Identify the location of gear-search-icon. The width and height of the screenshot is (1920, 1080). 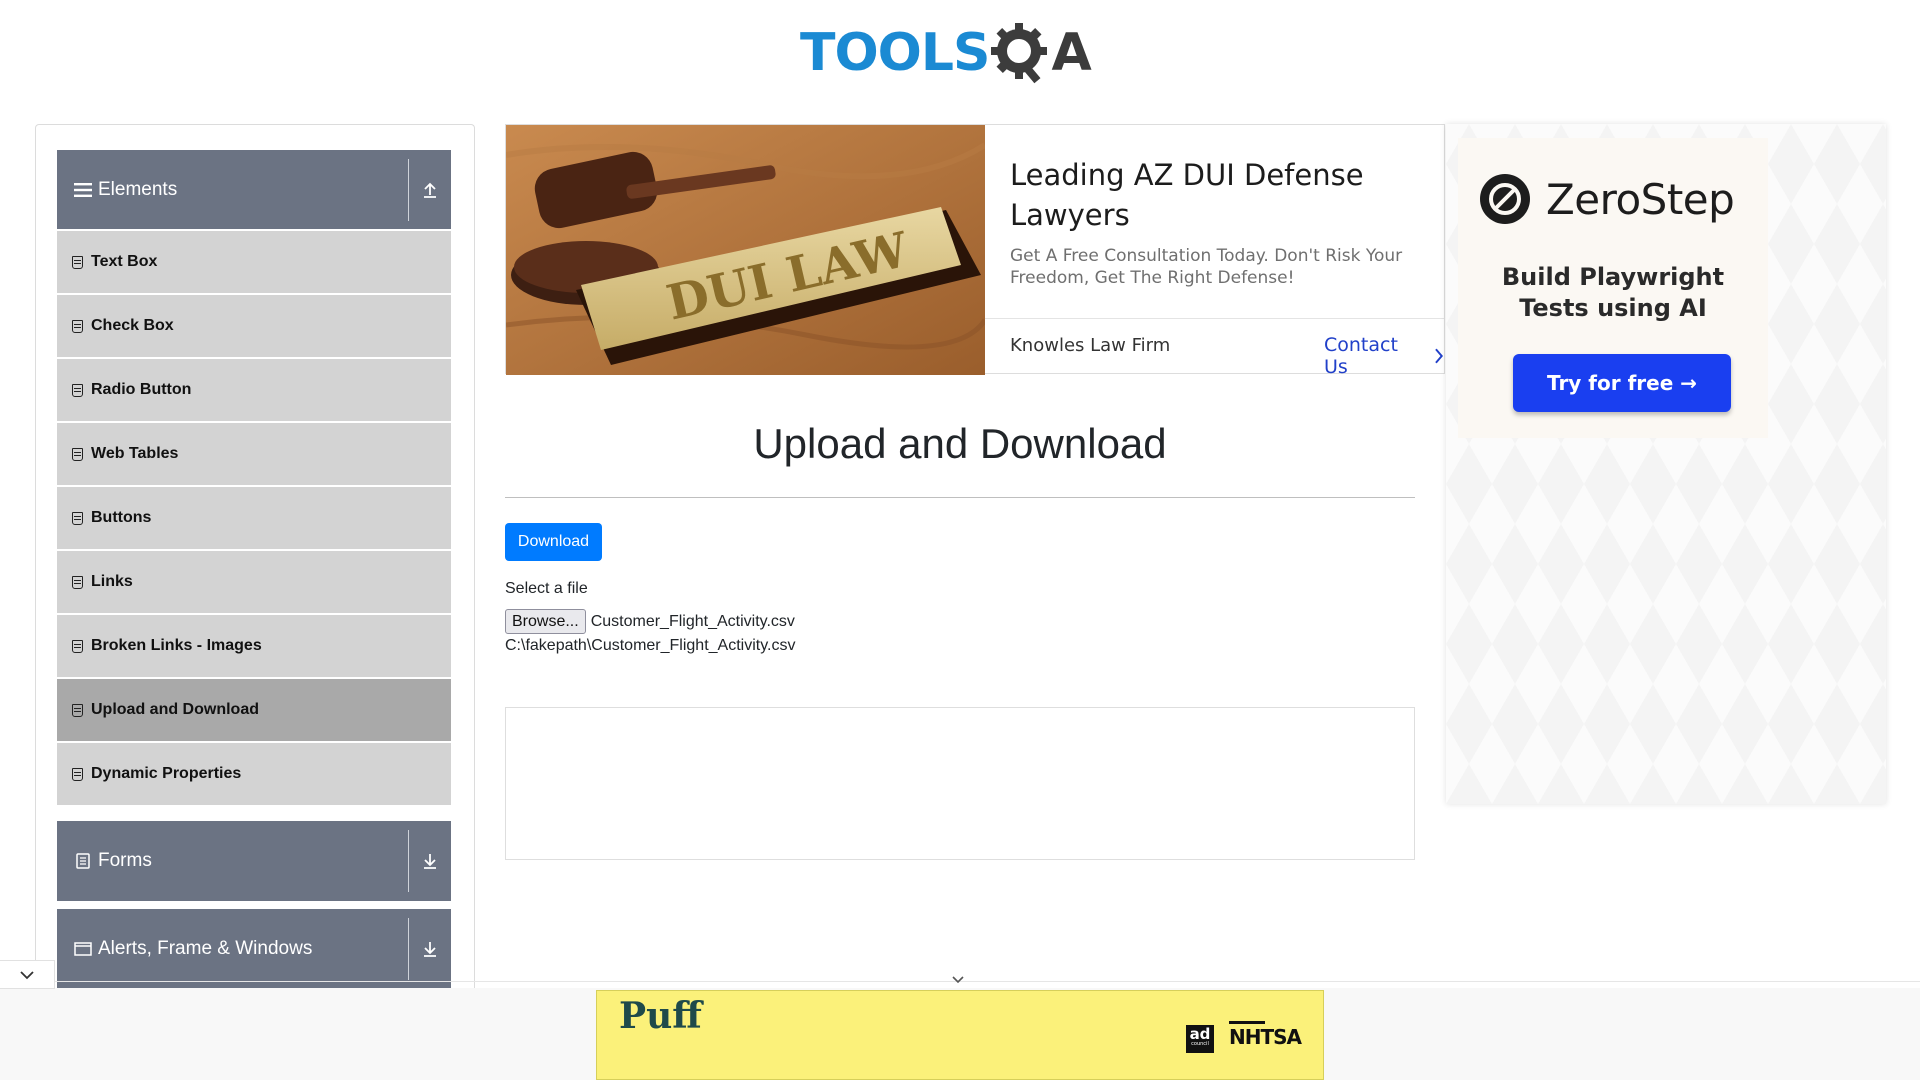
(1019, 53).